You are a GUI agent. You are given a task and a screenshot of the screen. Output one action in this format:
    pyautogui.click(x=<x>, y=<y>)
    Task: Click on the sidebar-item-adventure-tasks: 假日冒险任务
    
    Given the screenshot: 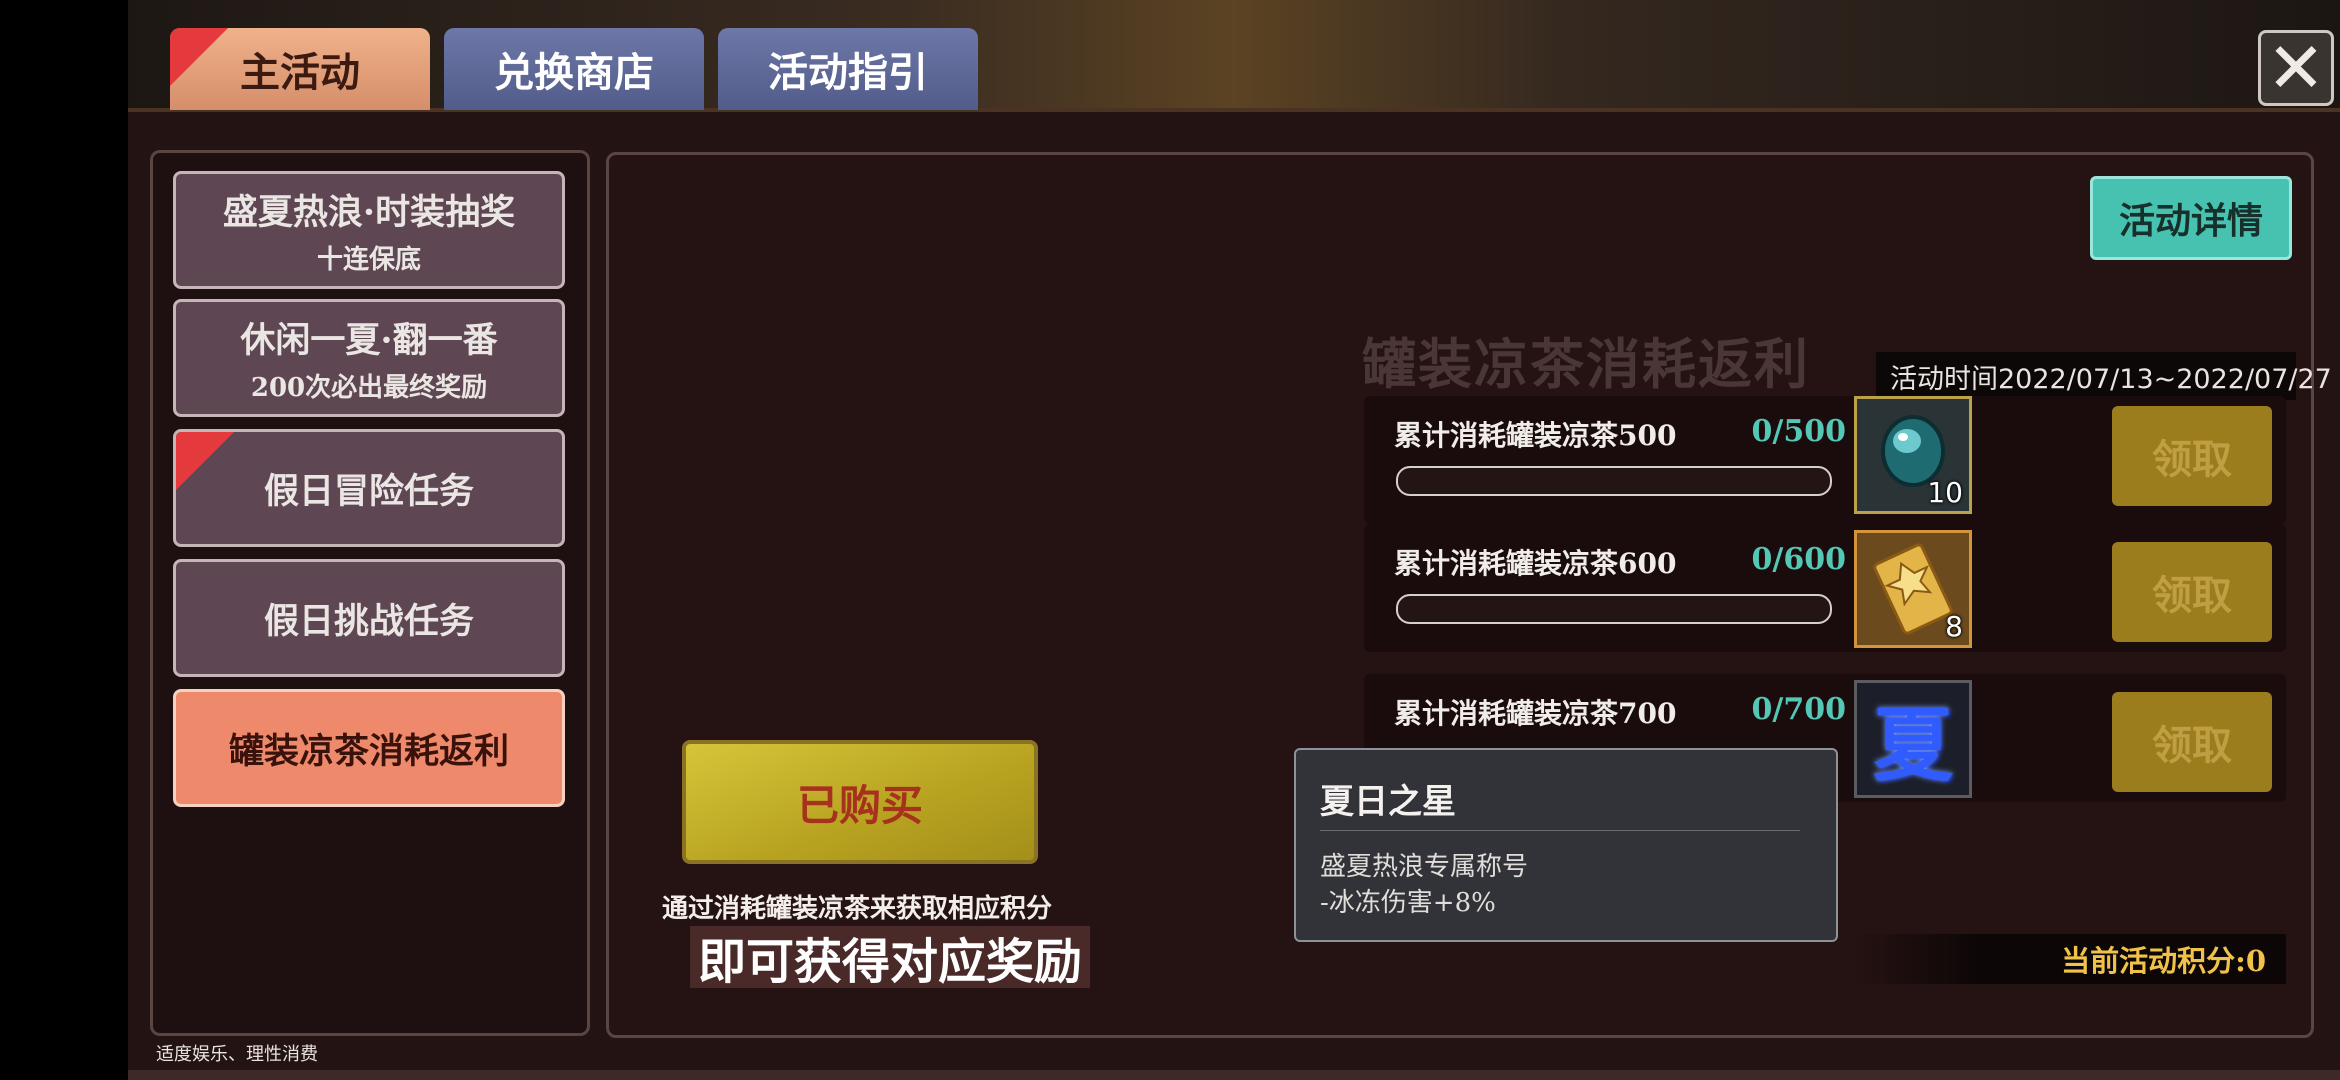 What is the action you would take?
    pyautogui.click(x=369, y=488)
    